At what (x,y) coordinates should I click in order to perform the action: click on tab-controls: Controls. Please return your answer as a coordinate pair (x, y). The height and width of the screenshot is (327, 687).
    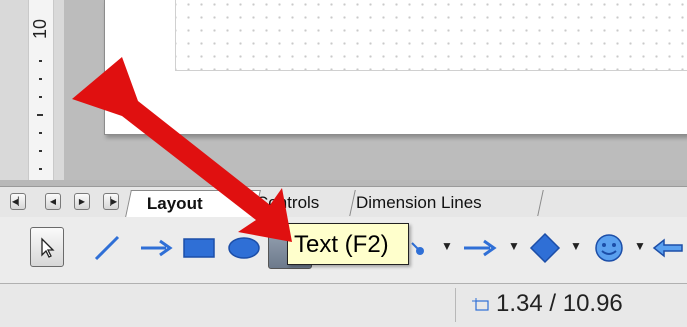
    Looking at the image, I should click on (301, 203).